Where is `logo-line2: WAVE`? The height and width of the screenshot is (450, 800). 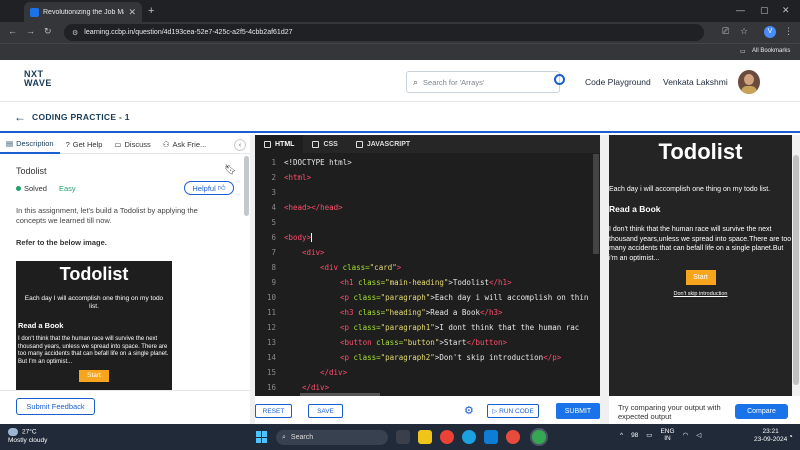 logo-line2: WAVE is located at coordinates (38, 83).